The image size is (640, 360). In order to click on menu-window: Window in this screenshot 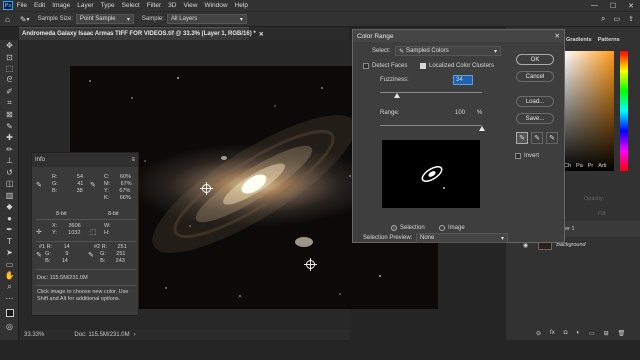, I will do `click(216, 5)`.